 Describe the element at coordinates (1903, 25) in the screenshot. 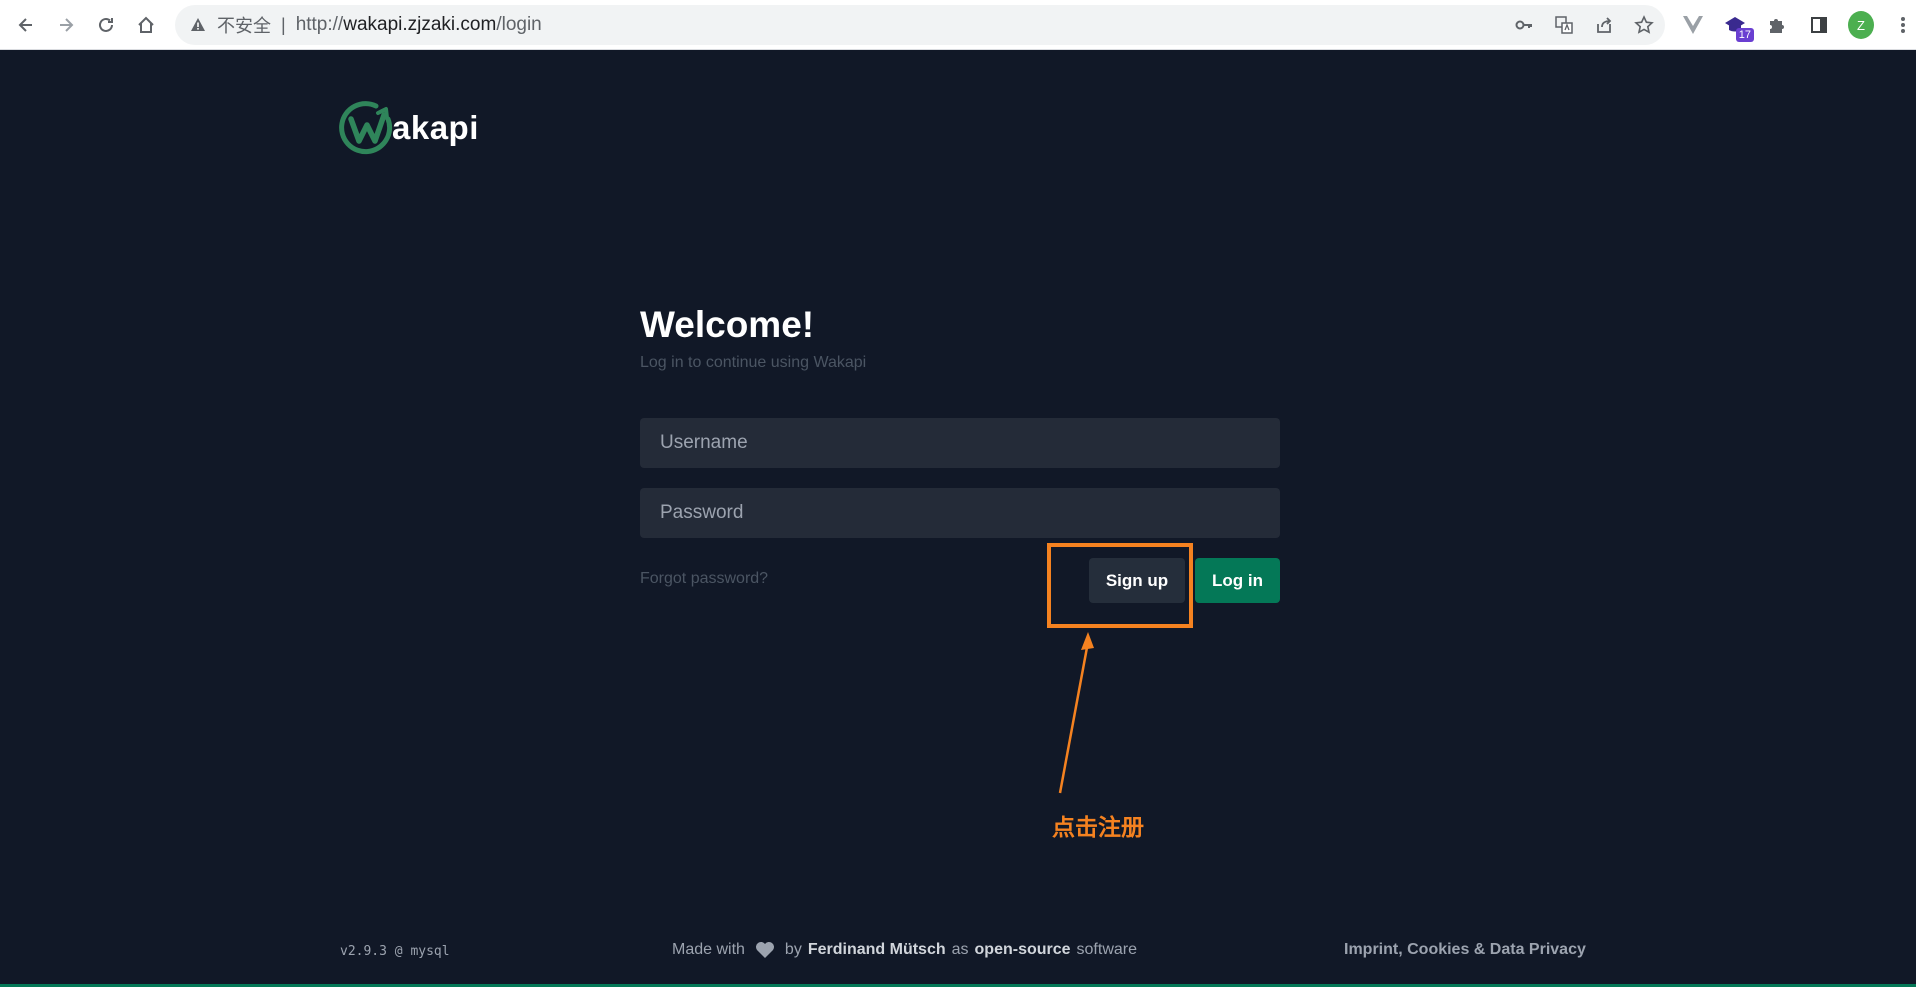

I see `more-vert-icon` at that location.